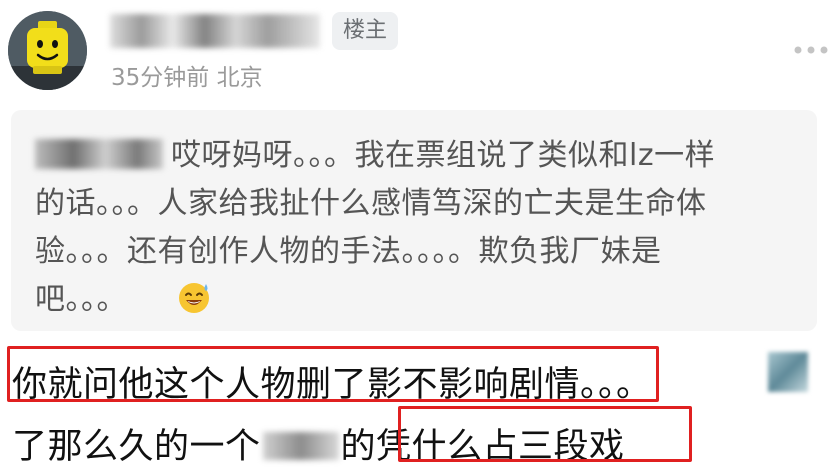  I want to click on quote-line-2: 的话。。。人家给我扯什么感情笃深的亡夫是生命体, so click(371, 203).